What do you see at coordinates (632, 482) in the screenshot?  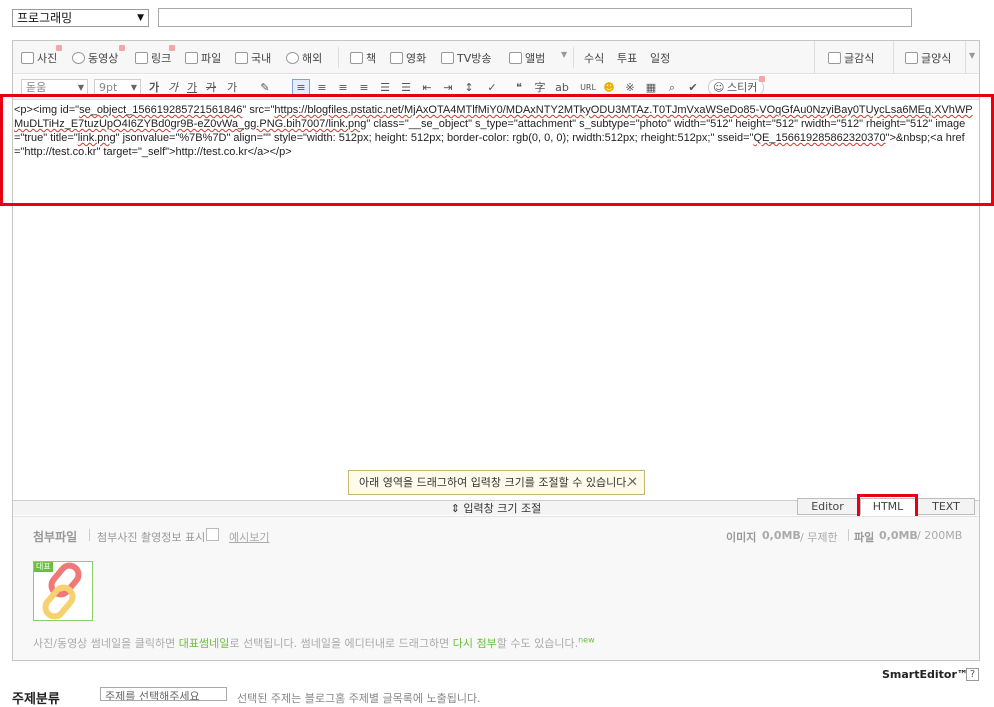 I see `close-icon: ✕` at bounding box center [632, 482].